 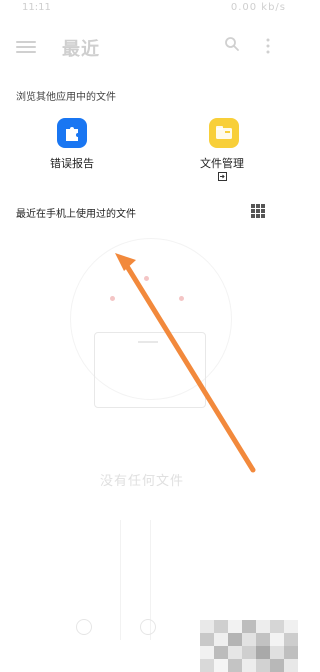 I want to click on more-vertical-icon, so click(x=268, y=46).